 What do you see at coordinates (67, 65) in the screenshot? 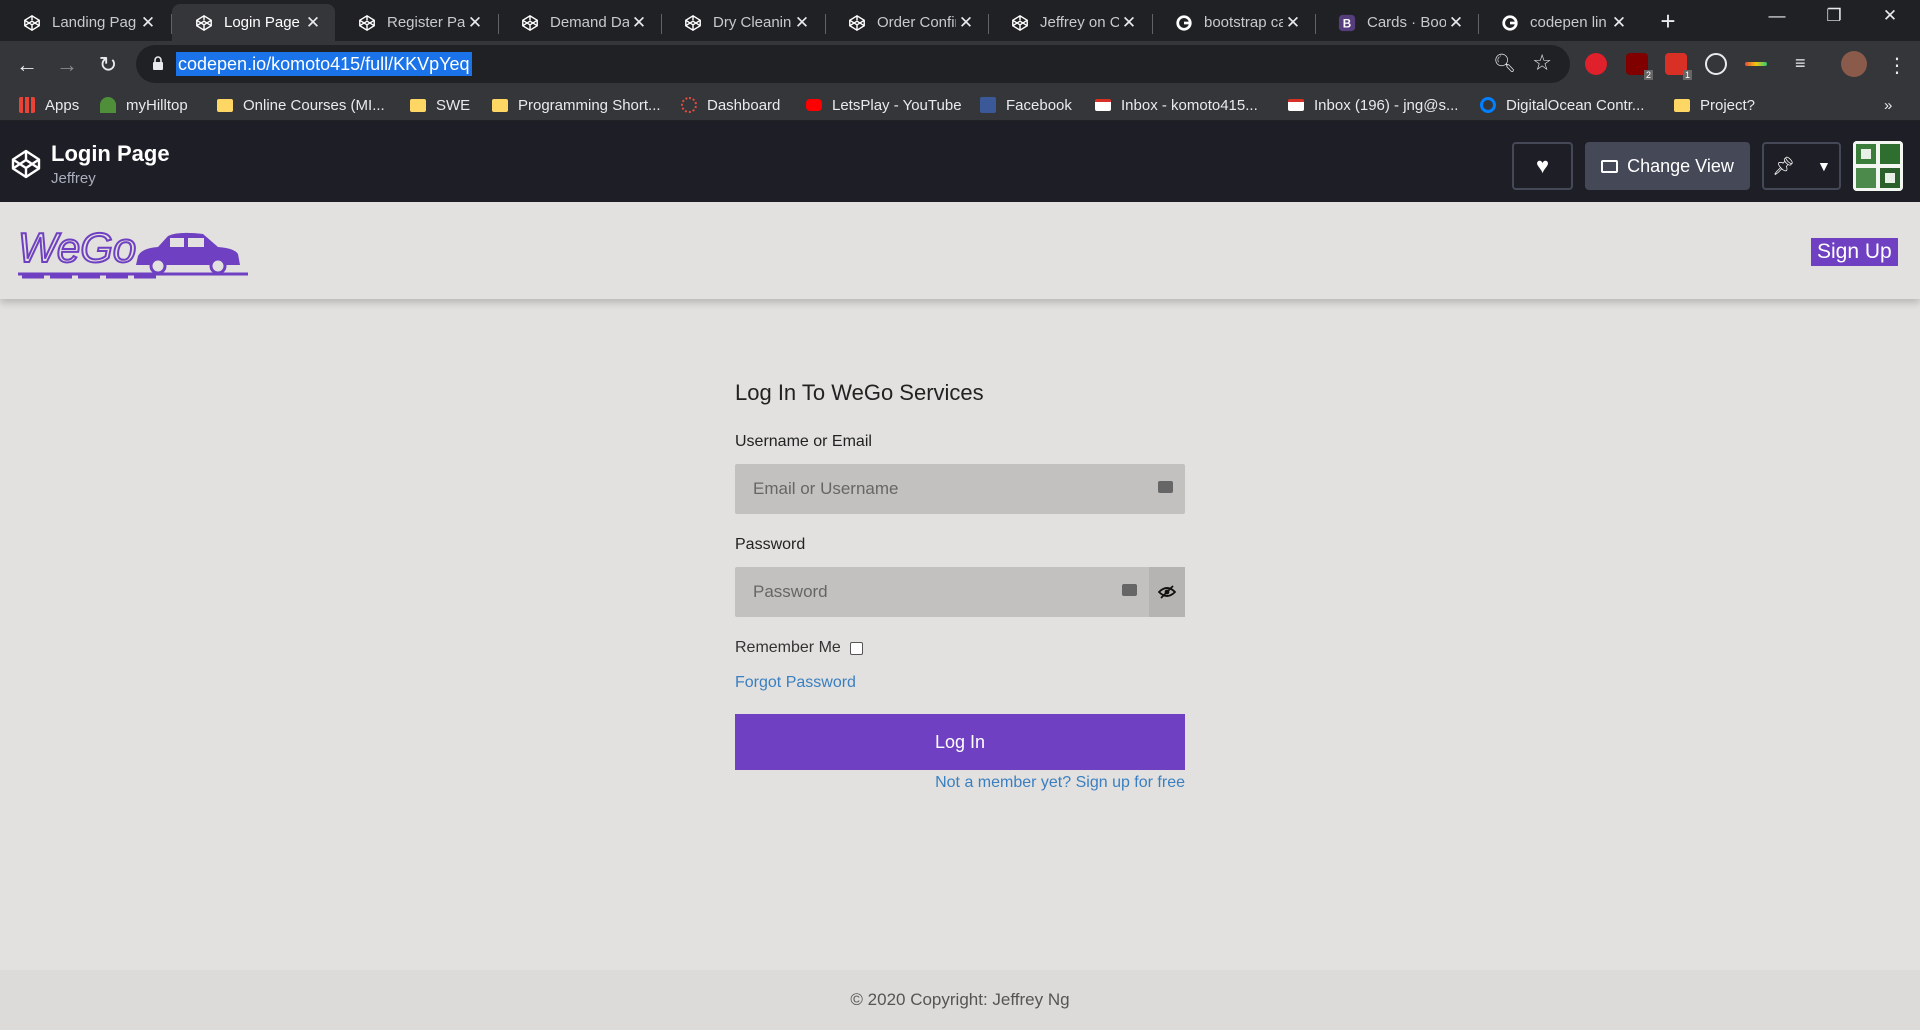
I see `forward-icon: →` at bounding box center [67, 65].